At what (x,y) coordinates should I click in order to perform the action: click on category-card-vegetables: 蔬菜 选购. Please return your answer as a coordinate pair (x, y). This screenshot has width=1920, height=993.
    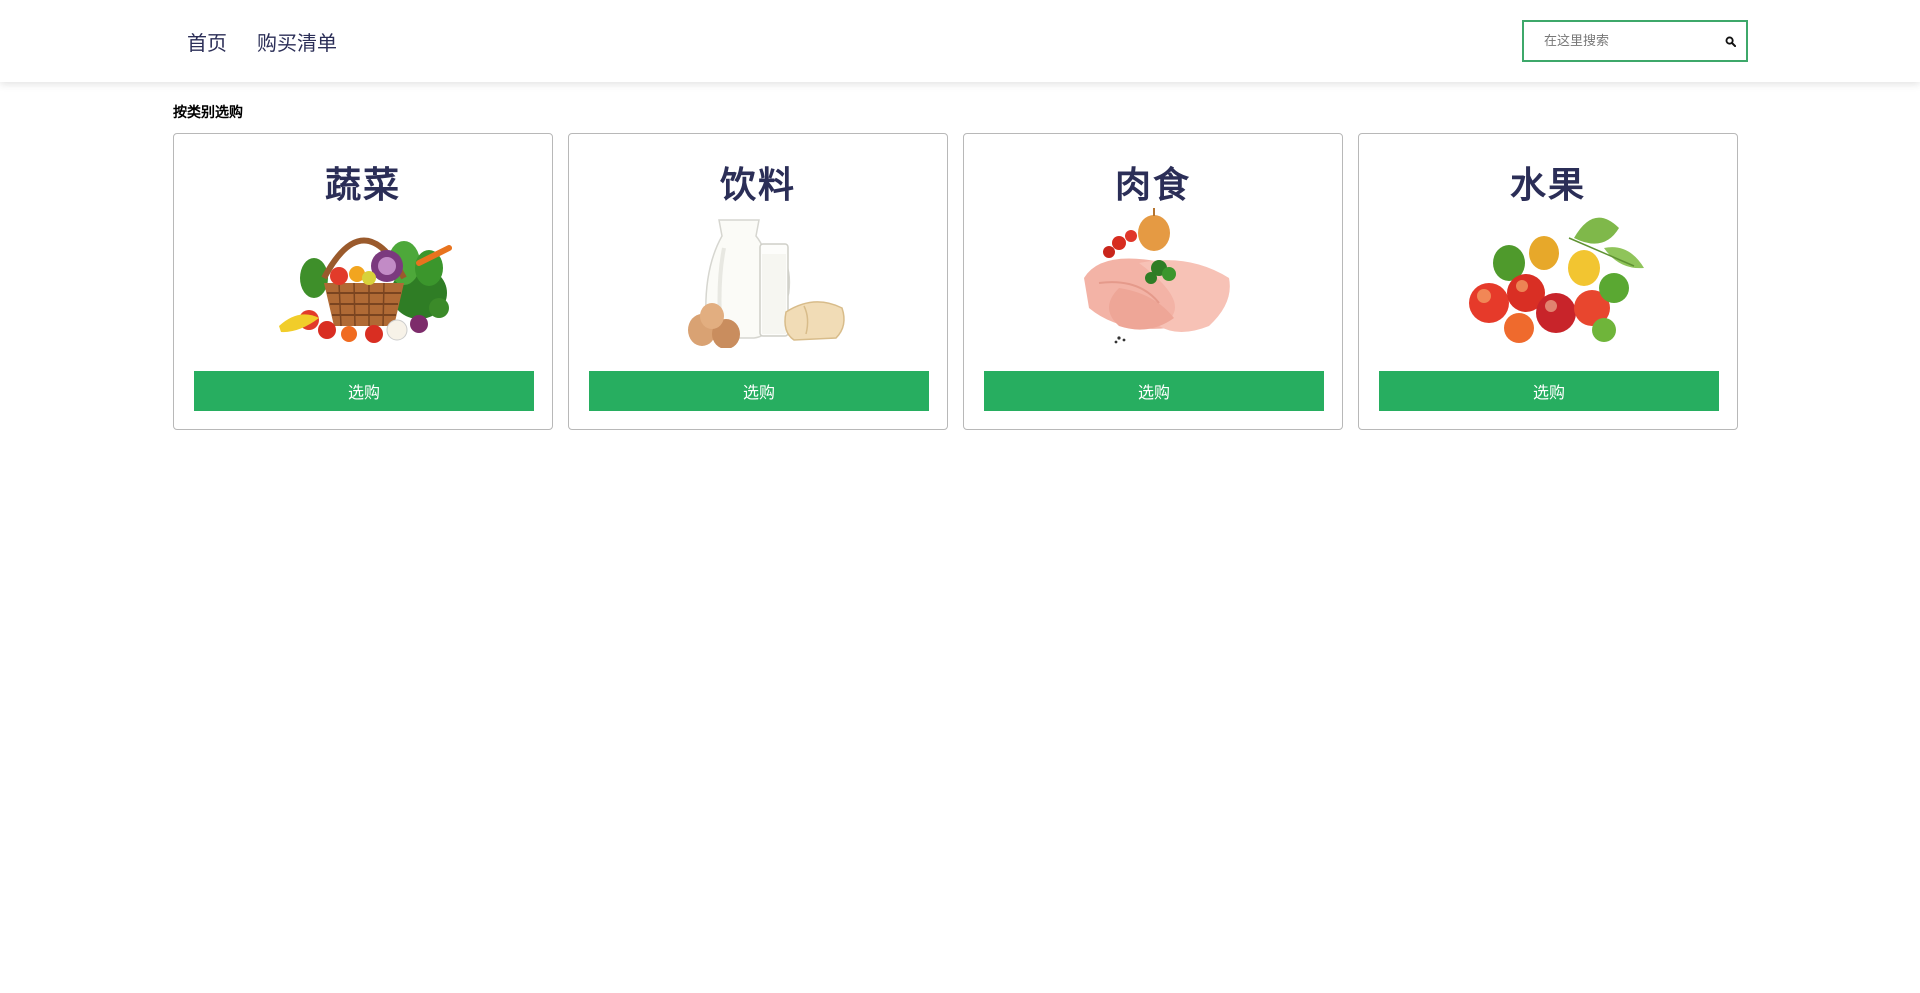
    Looking at the image, I should click on (363, 281).